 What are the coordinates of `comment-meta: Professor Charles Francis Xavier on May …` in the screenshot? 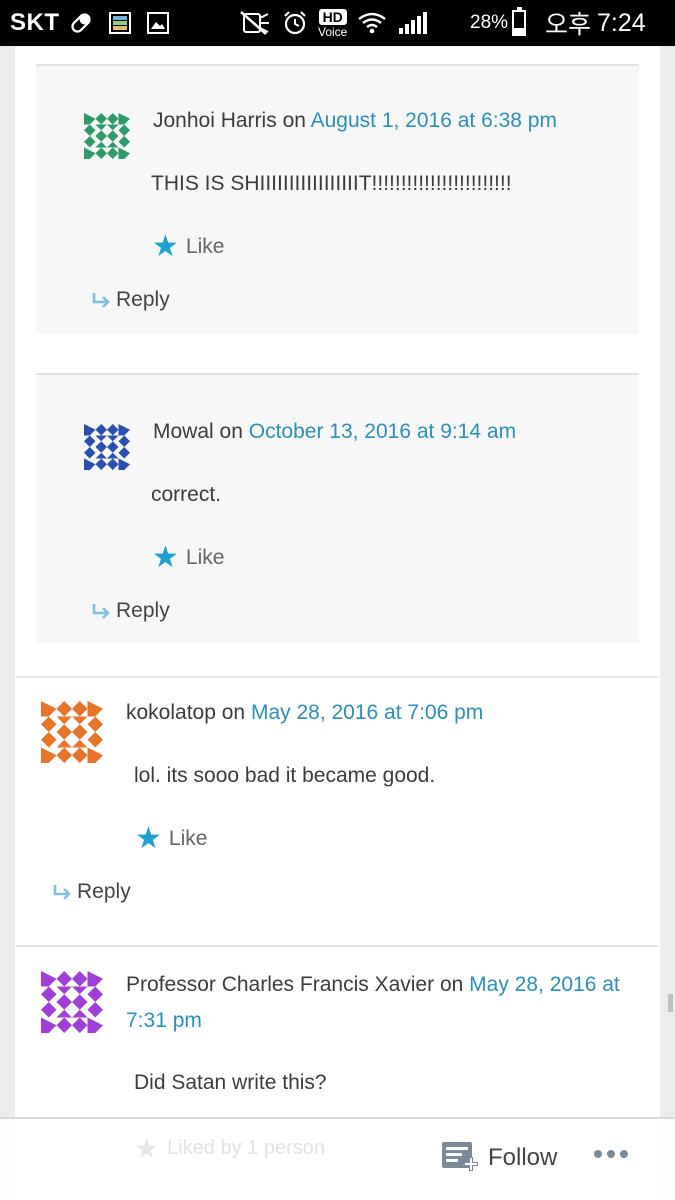 It's located at (376, 1003).